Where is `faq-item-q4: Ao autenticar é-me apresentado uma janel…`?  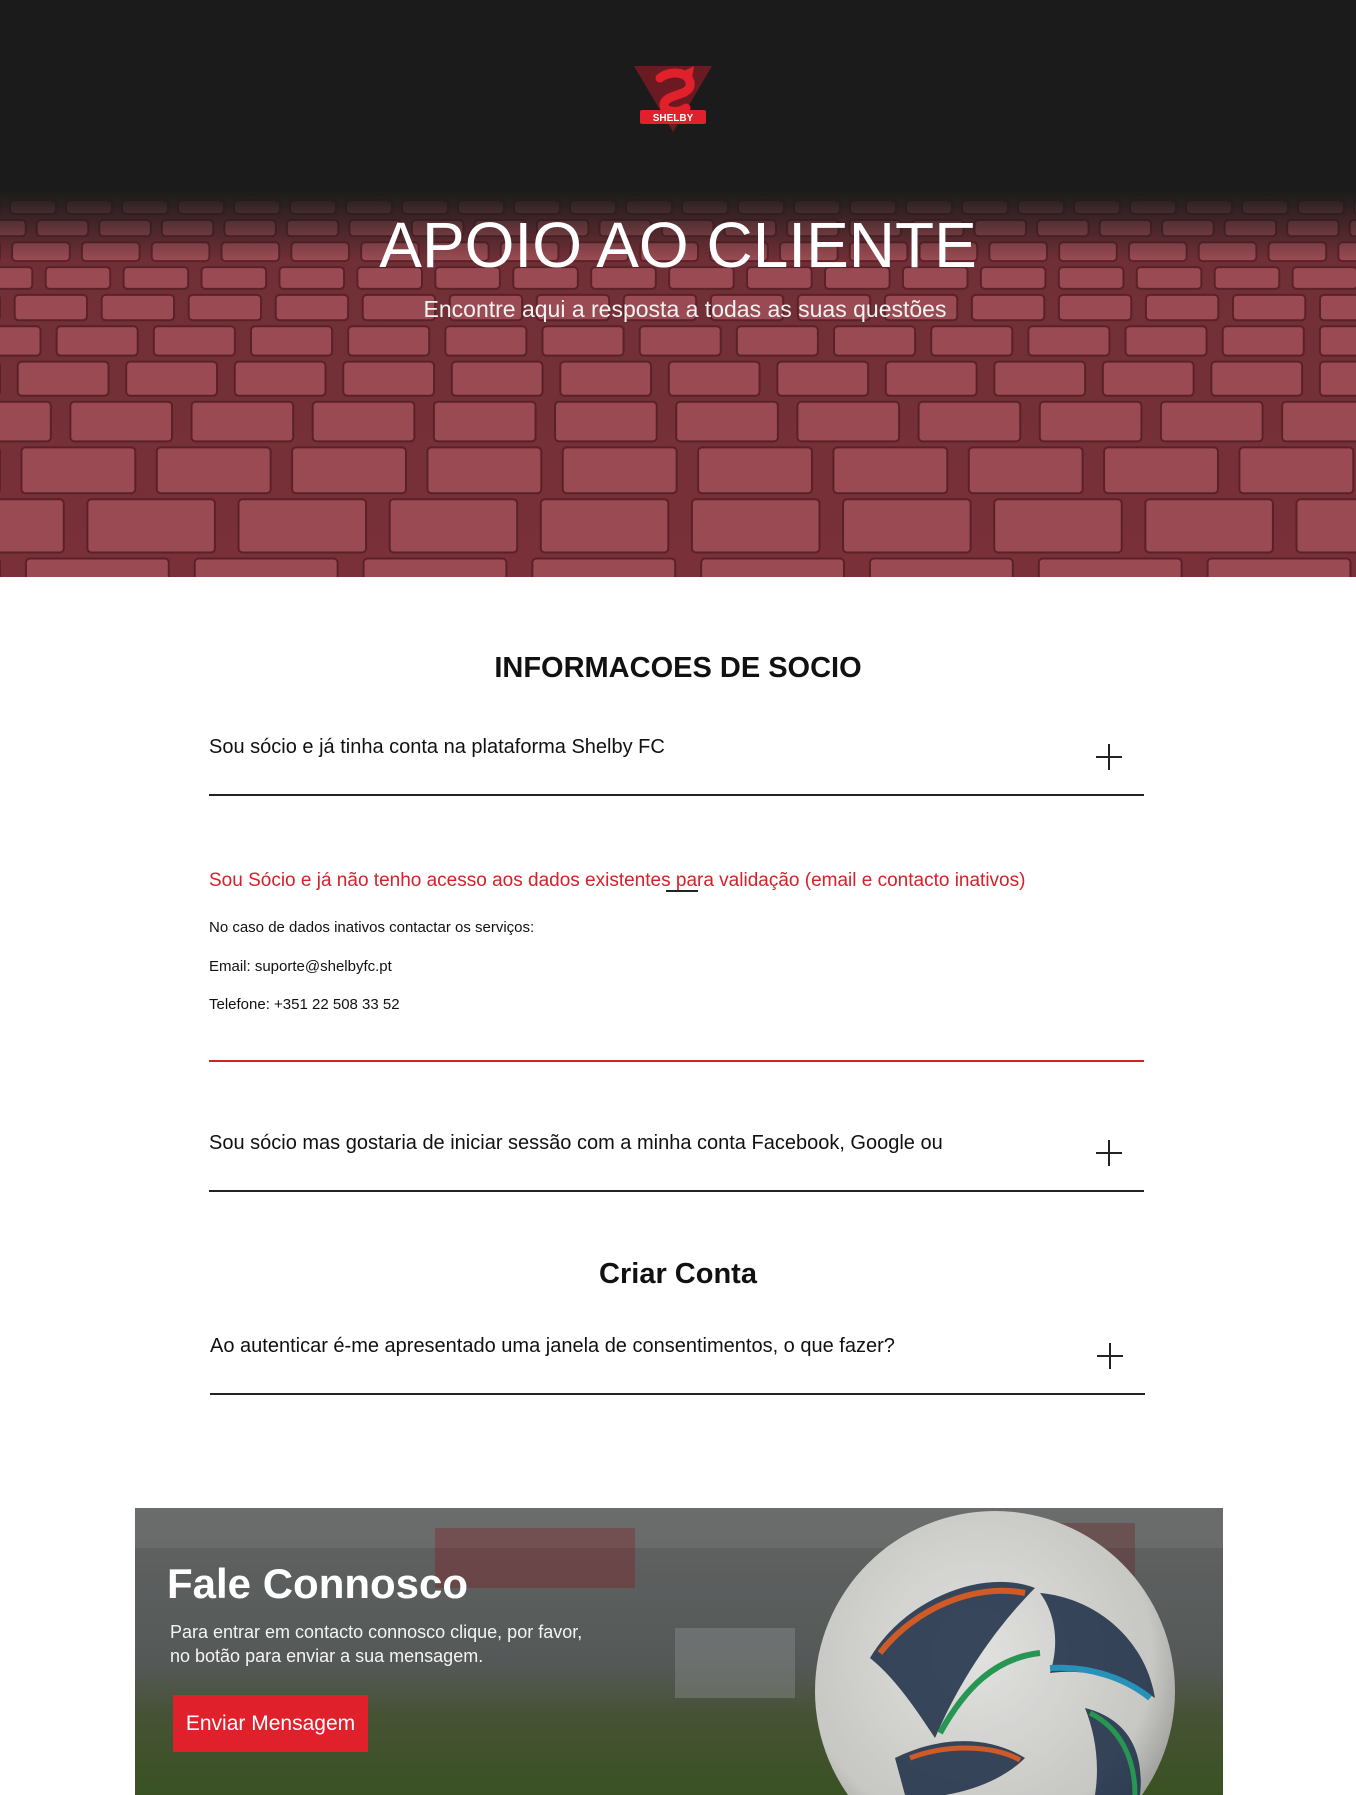
faq-item-q4: Ao autenticar é-me apresentado uma janel… is located at coordinates (677, 1366).